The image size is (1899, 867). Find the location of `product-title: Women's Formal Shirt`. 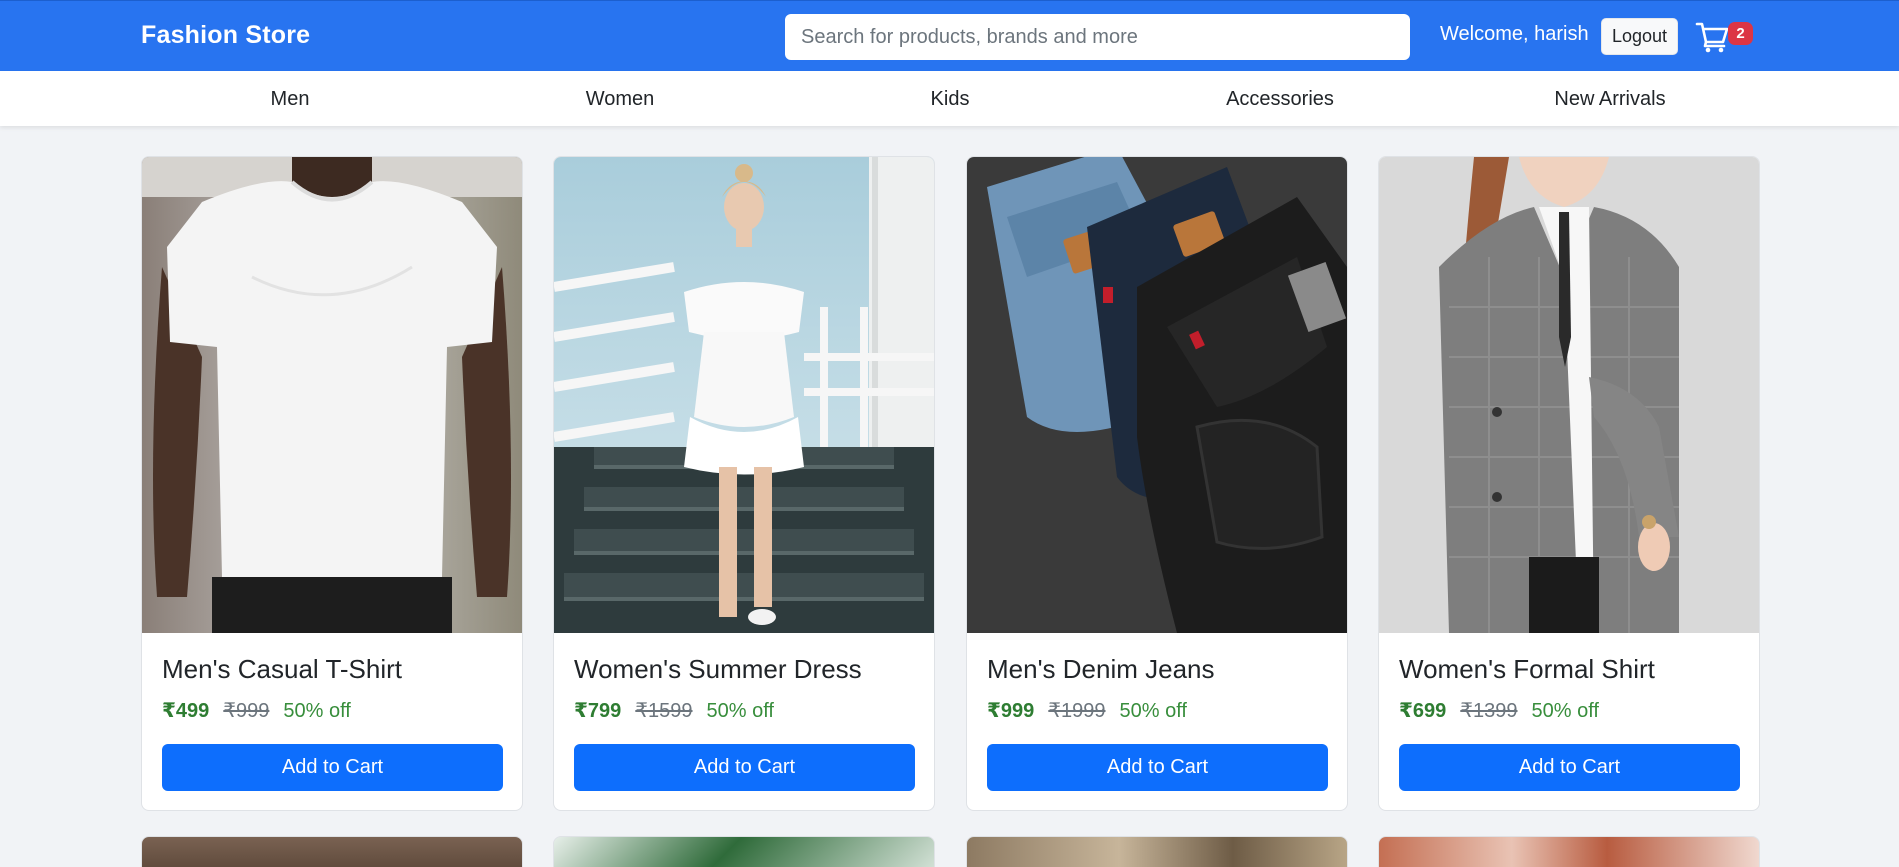

product-title: Women's Formal Shirt is located at coordinates (1527, 669).